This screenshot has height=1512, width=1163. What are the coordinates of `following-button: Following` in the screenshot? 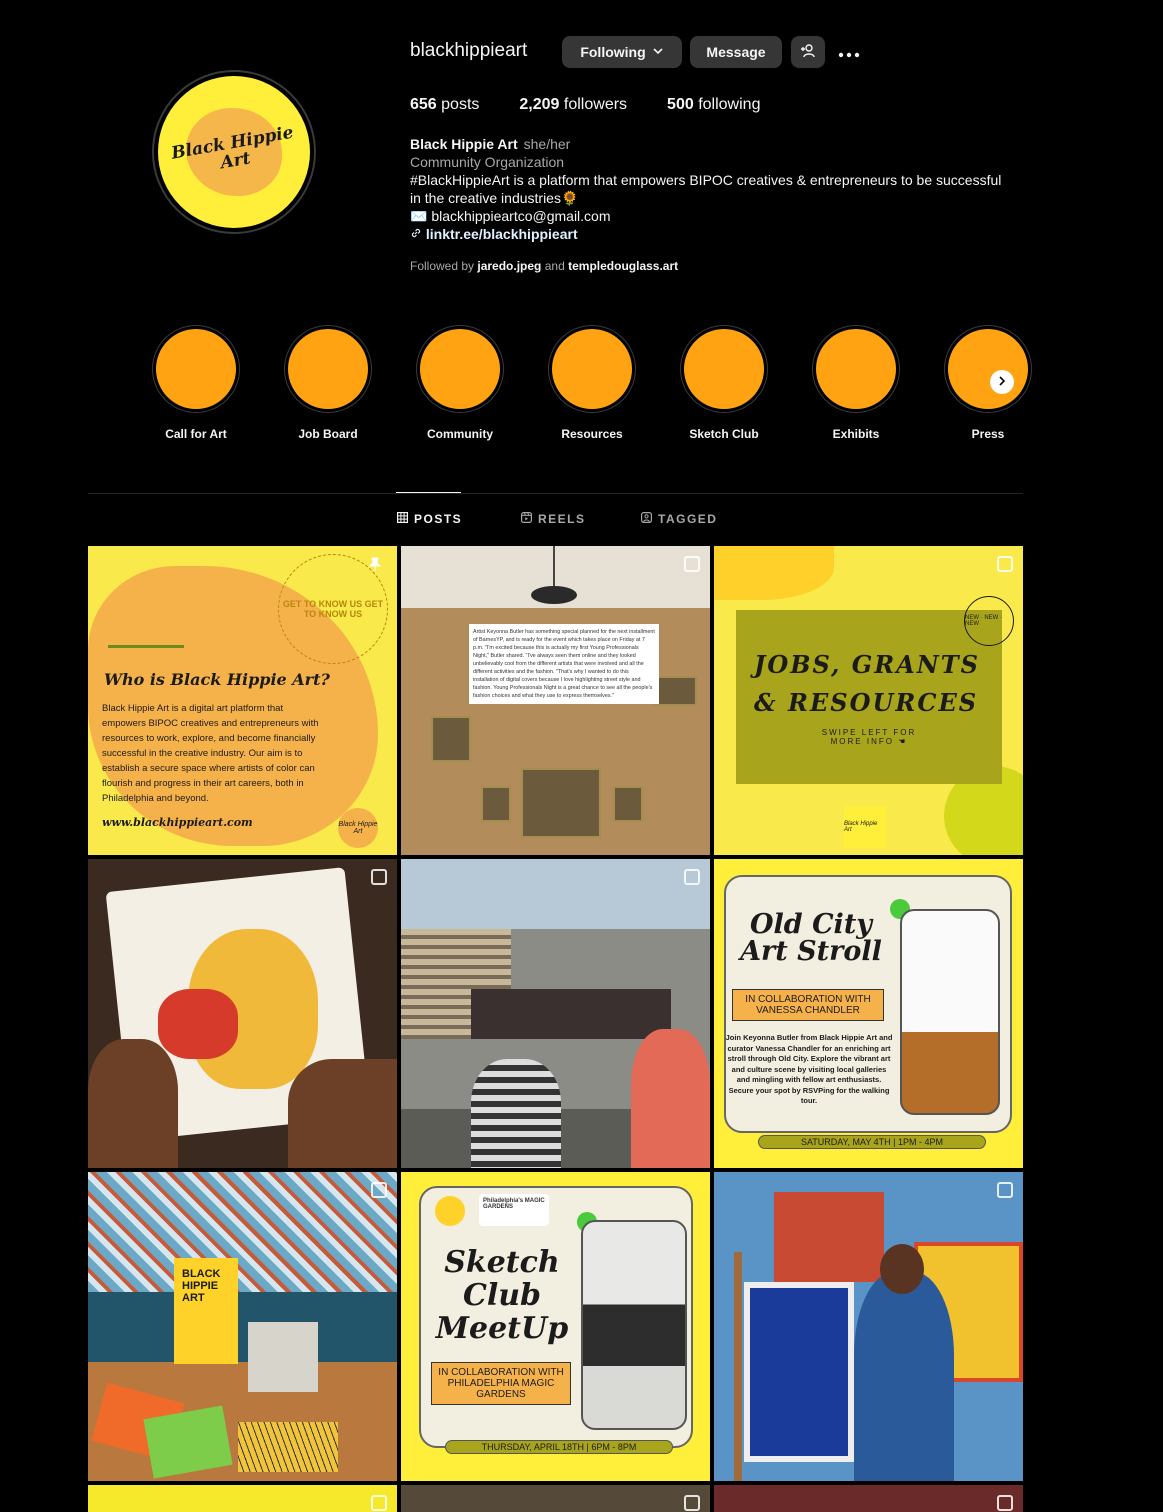 It's located at (622, 52).